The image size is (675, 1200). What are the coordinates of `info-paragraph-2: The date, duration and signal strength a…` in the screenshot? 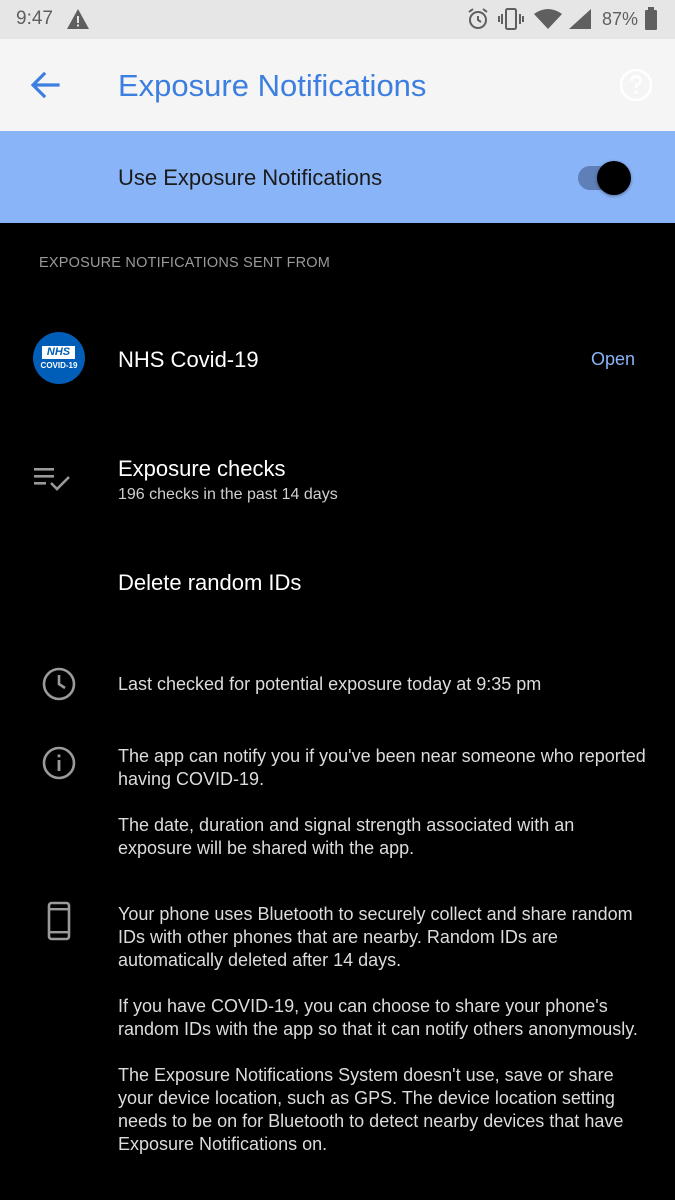 It's located at (346, 836).